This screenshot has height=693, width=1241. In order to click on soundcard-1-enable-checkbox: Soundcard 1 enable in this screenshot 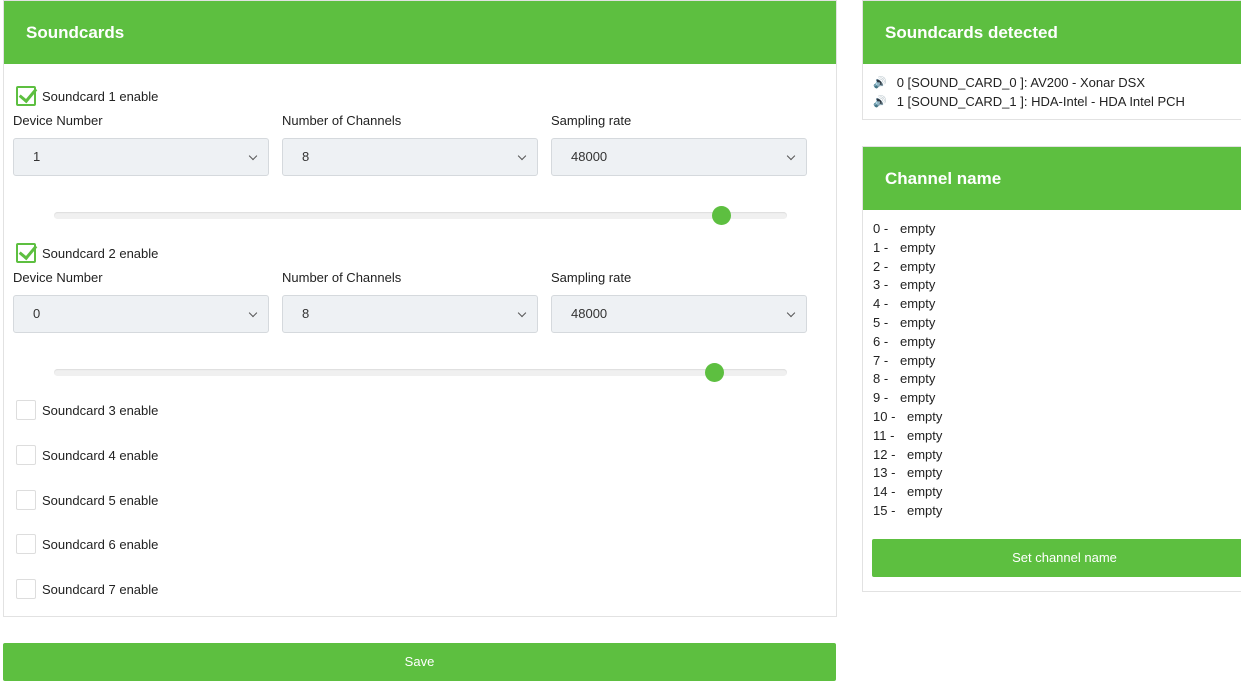, I will do `click(87, 96)`.